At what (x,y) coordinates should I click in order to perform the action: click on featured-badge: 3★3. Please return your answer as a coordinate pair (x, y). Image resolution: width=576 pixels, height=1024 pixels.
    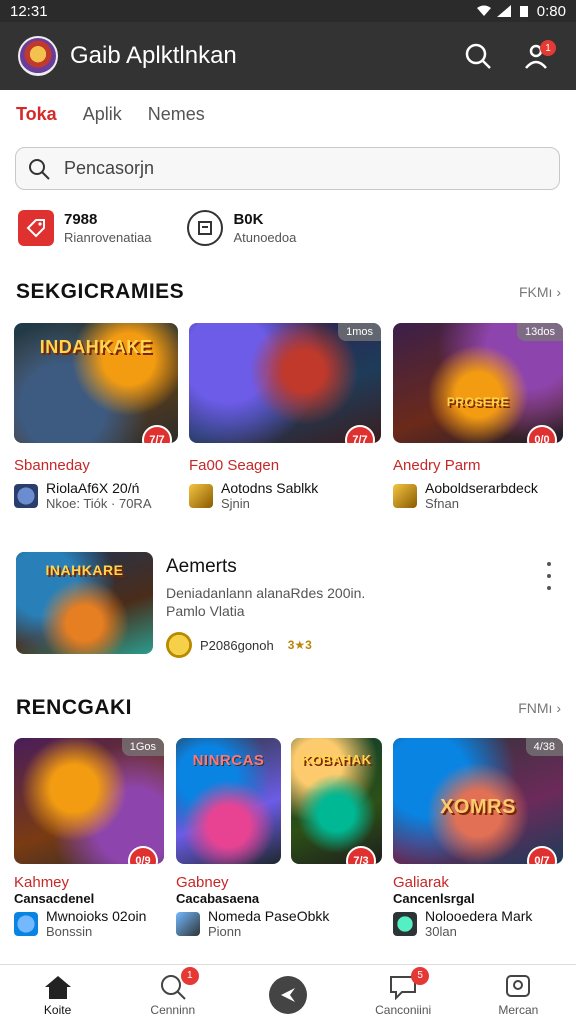
    Looking at the image, I should click on (299, 645).